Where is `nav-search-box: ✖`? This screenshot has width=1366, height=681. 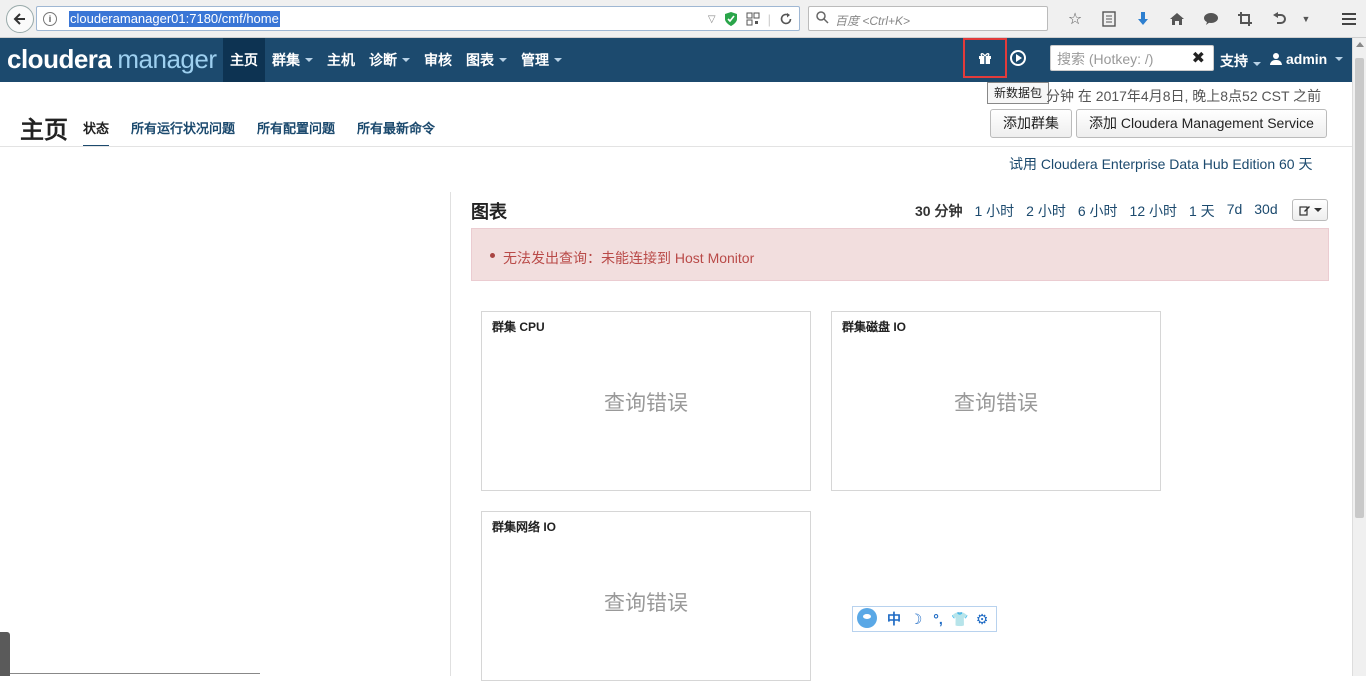 nav-search-box: ✖ is located at coordinates (1132, 58).